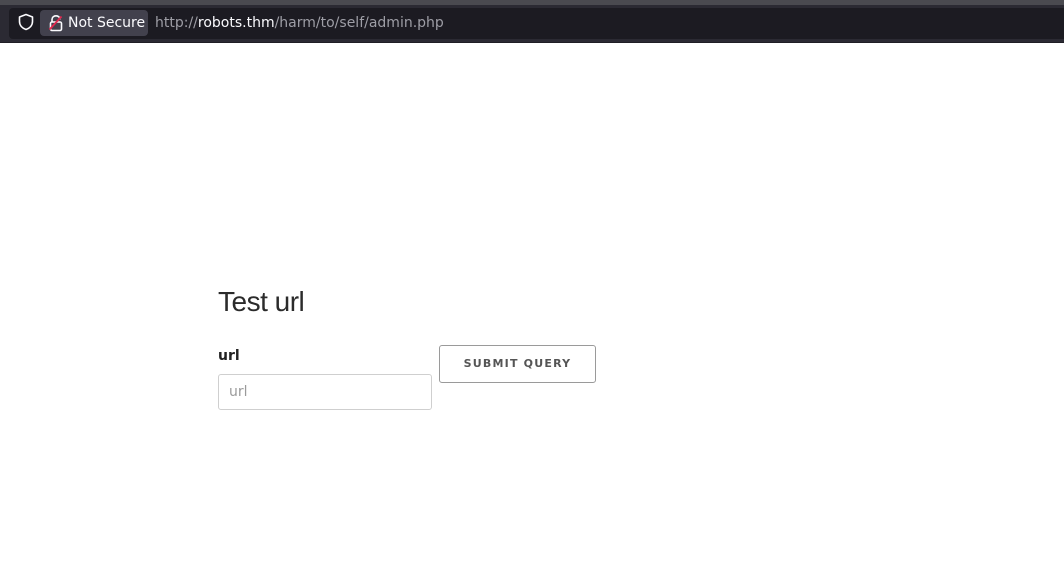 This screenshot has height=568, width=1064. I want to click on not-secure-badge: Not Secure, so click(94, 23).